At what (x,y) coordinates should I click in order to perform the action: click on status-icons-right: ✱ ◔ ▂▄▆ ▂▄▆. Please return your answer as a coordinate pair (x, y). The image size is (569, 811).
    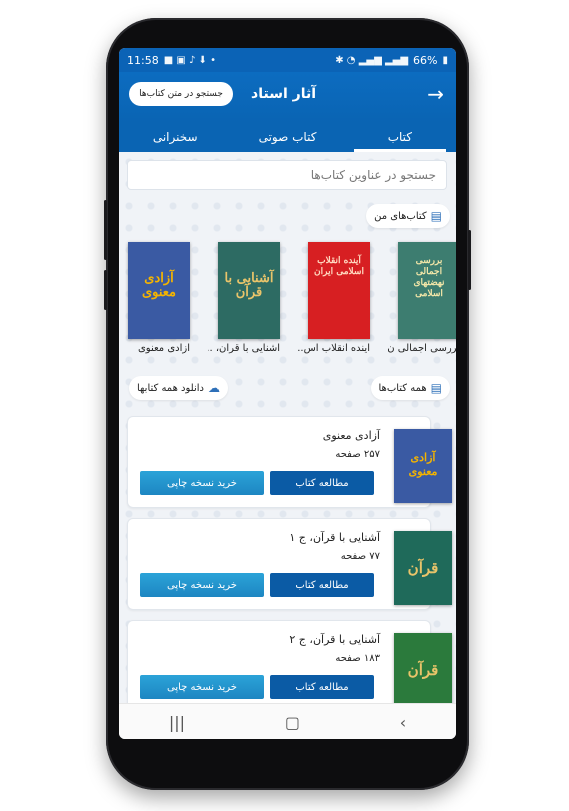
    Looking at the image, I should click on (372, 60).